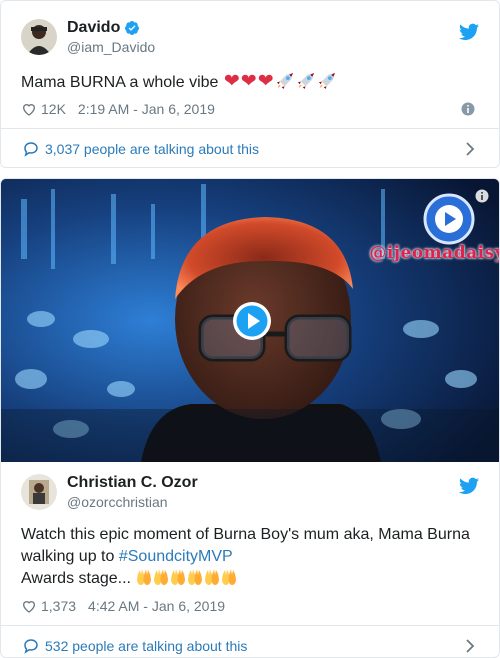 This screenshot has height=658, width=500. I want to click on tweet-meta: 1,373 4:42 AM - Jan 6, 2019, so click(123, 606).